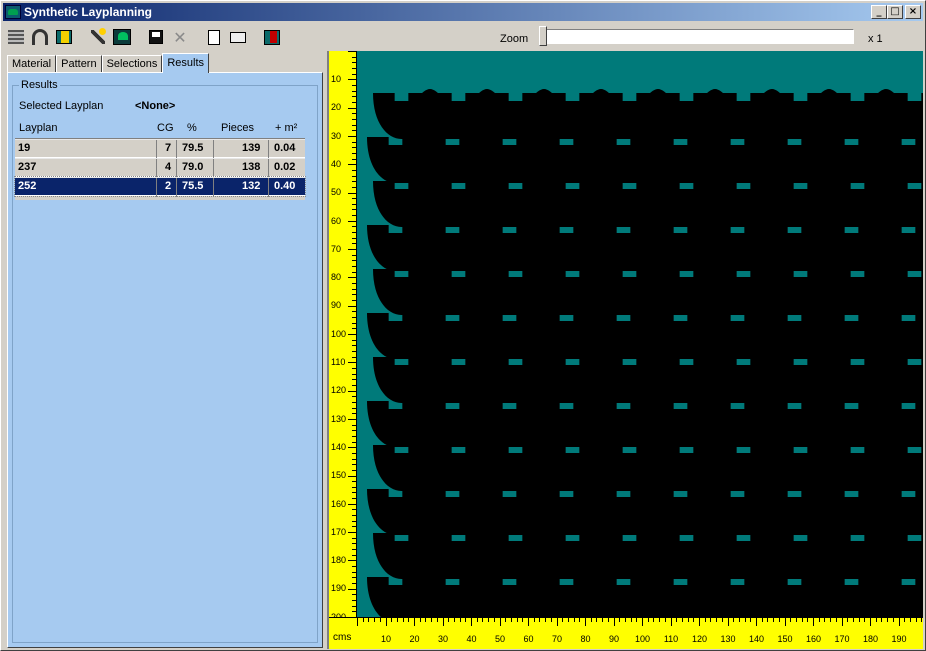 The width and height of the screenshot is (926, 651). I want to click on vertical-tick-label: 30, so click(336, 135).